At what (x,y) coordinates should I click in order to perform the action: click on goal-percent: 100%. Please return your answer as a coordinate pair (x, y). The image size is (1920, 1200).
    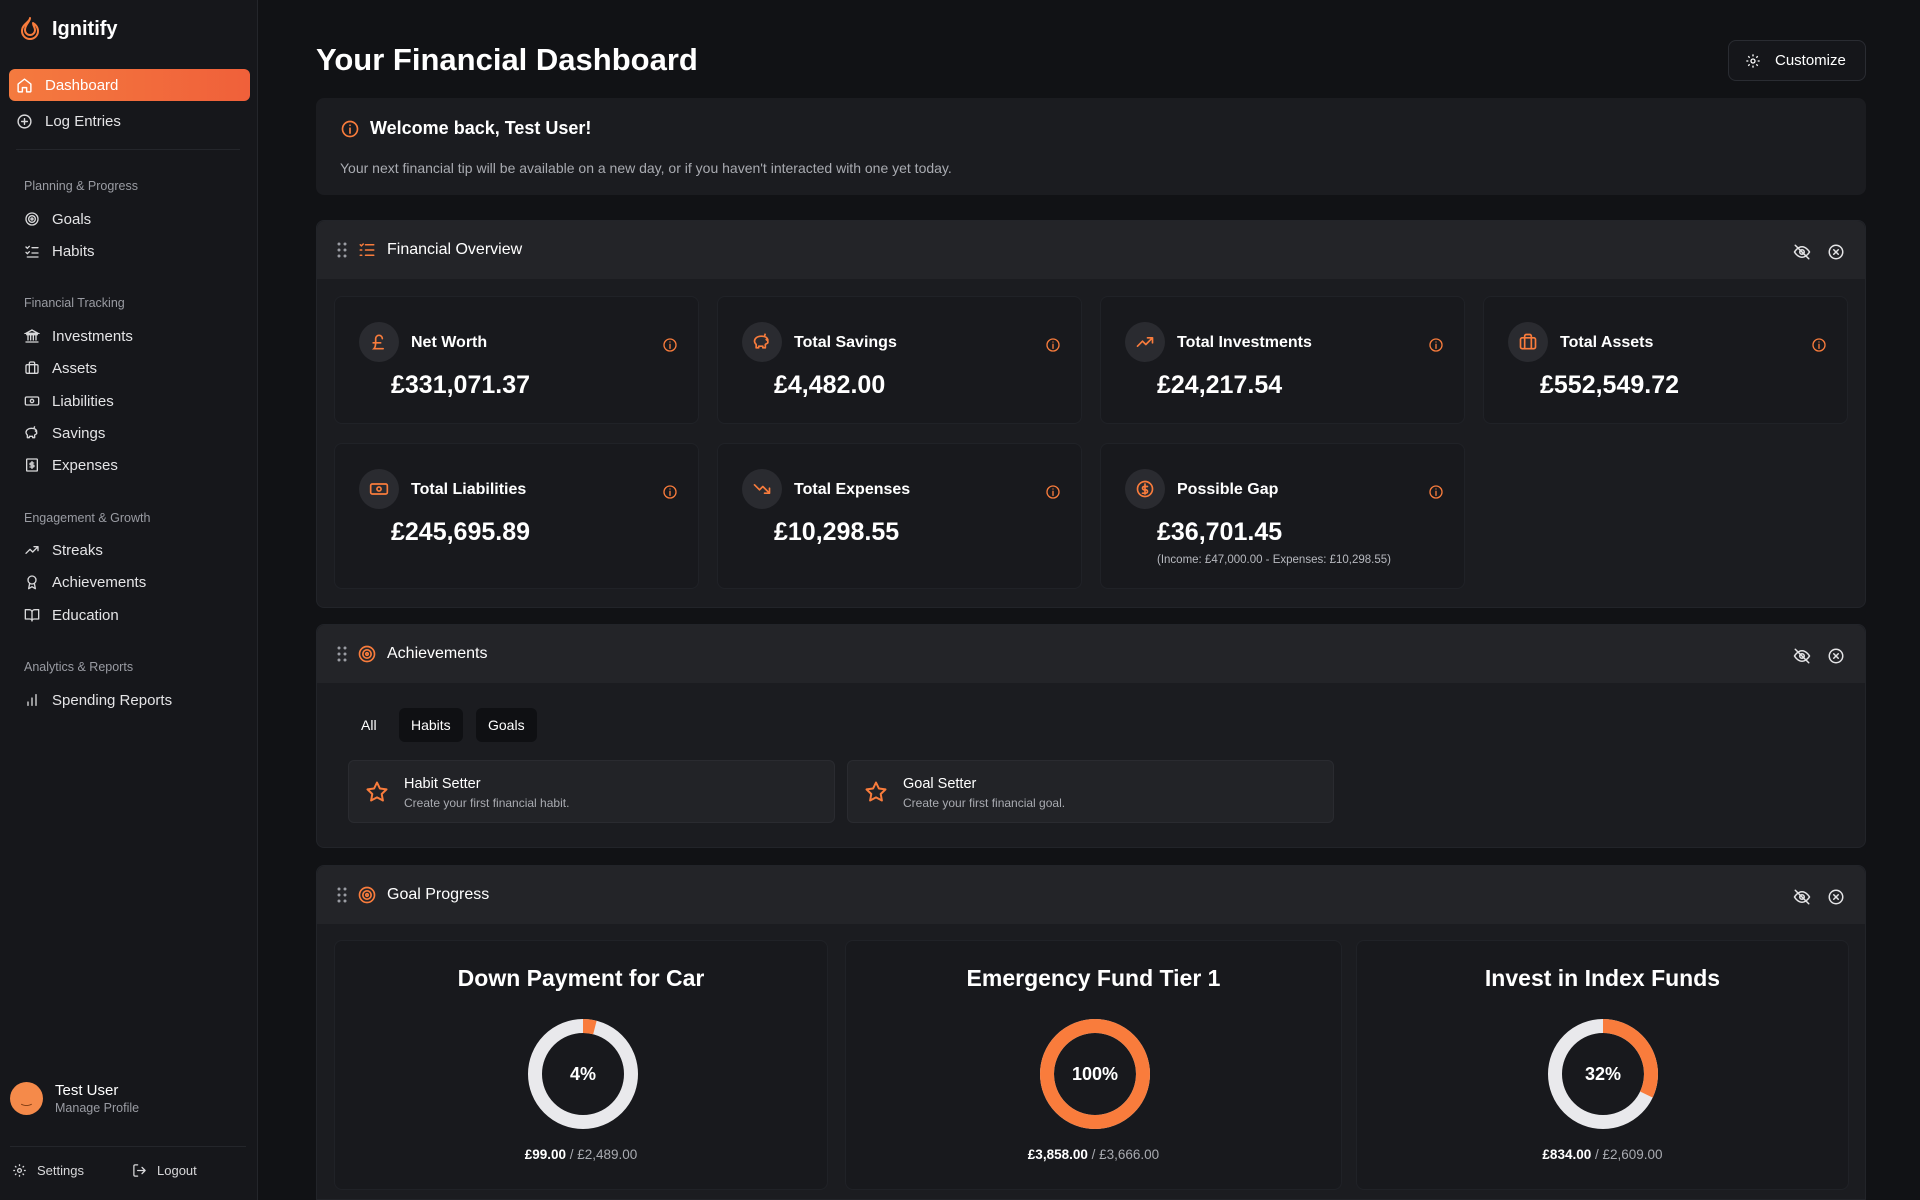
    Looking at the image, I should click on (1095, 1073).